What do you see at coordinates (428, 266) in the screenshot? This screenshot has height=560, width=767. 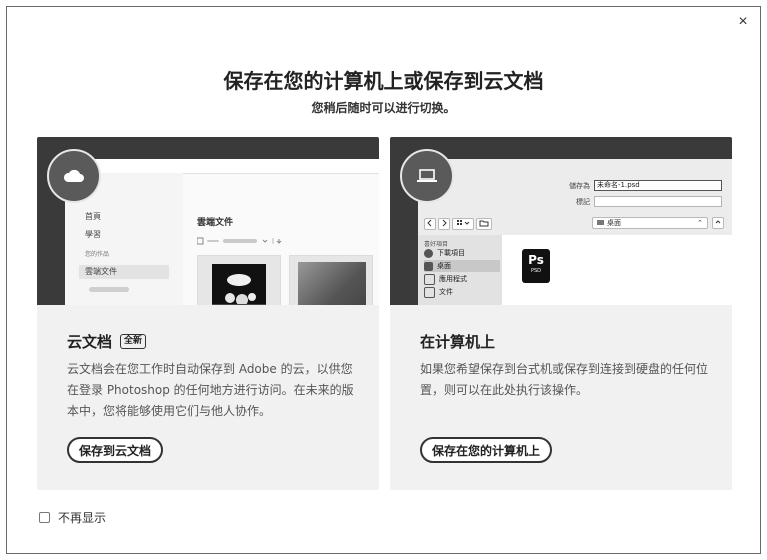 I see `desktop-icon` at bounding box center [428, 266].